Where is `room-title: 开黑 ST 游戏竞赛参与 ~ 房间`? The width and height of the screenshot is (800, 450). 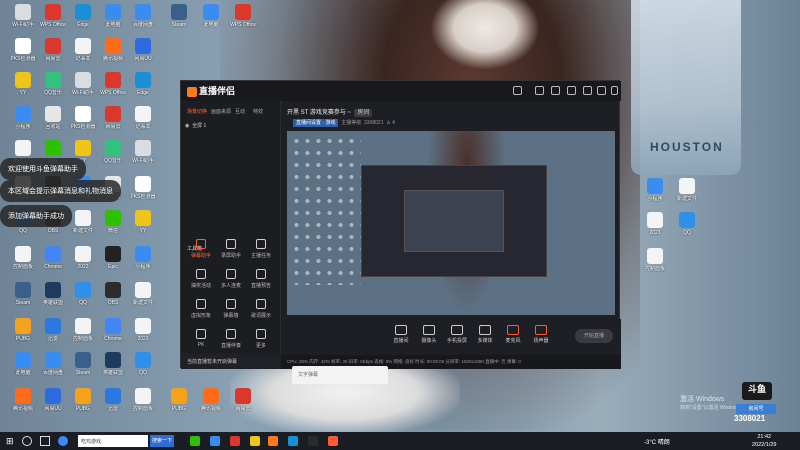 room-title: 开黑 ST 游戏竞赛参与 ~ 房间 is located at coordinates (330, 112).